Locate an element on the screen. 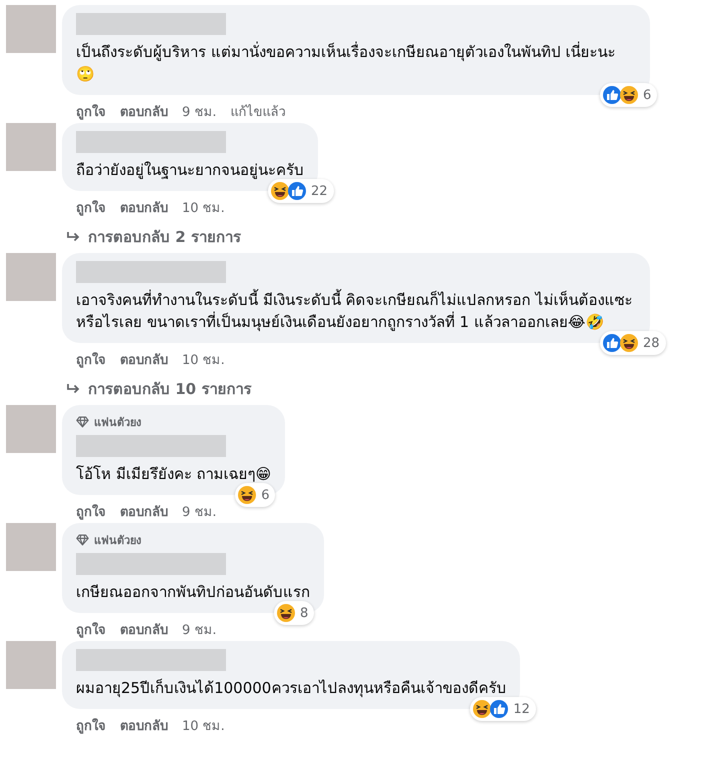 This screenshot has width=726, height=762. view-replies-link: การตอบกลับ 10 รายการ is located at coordinates (170, 389).